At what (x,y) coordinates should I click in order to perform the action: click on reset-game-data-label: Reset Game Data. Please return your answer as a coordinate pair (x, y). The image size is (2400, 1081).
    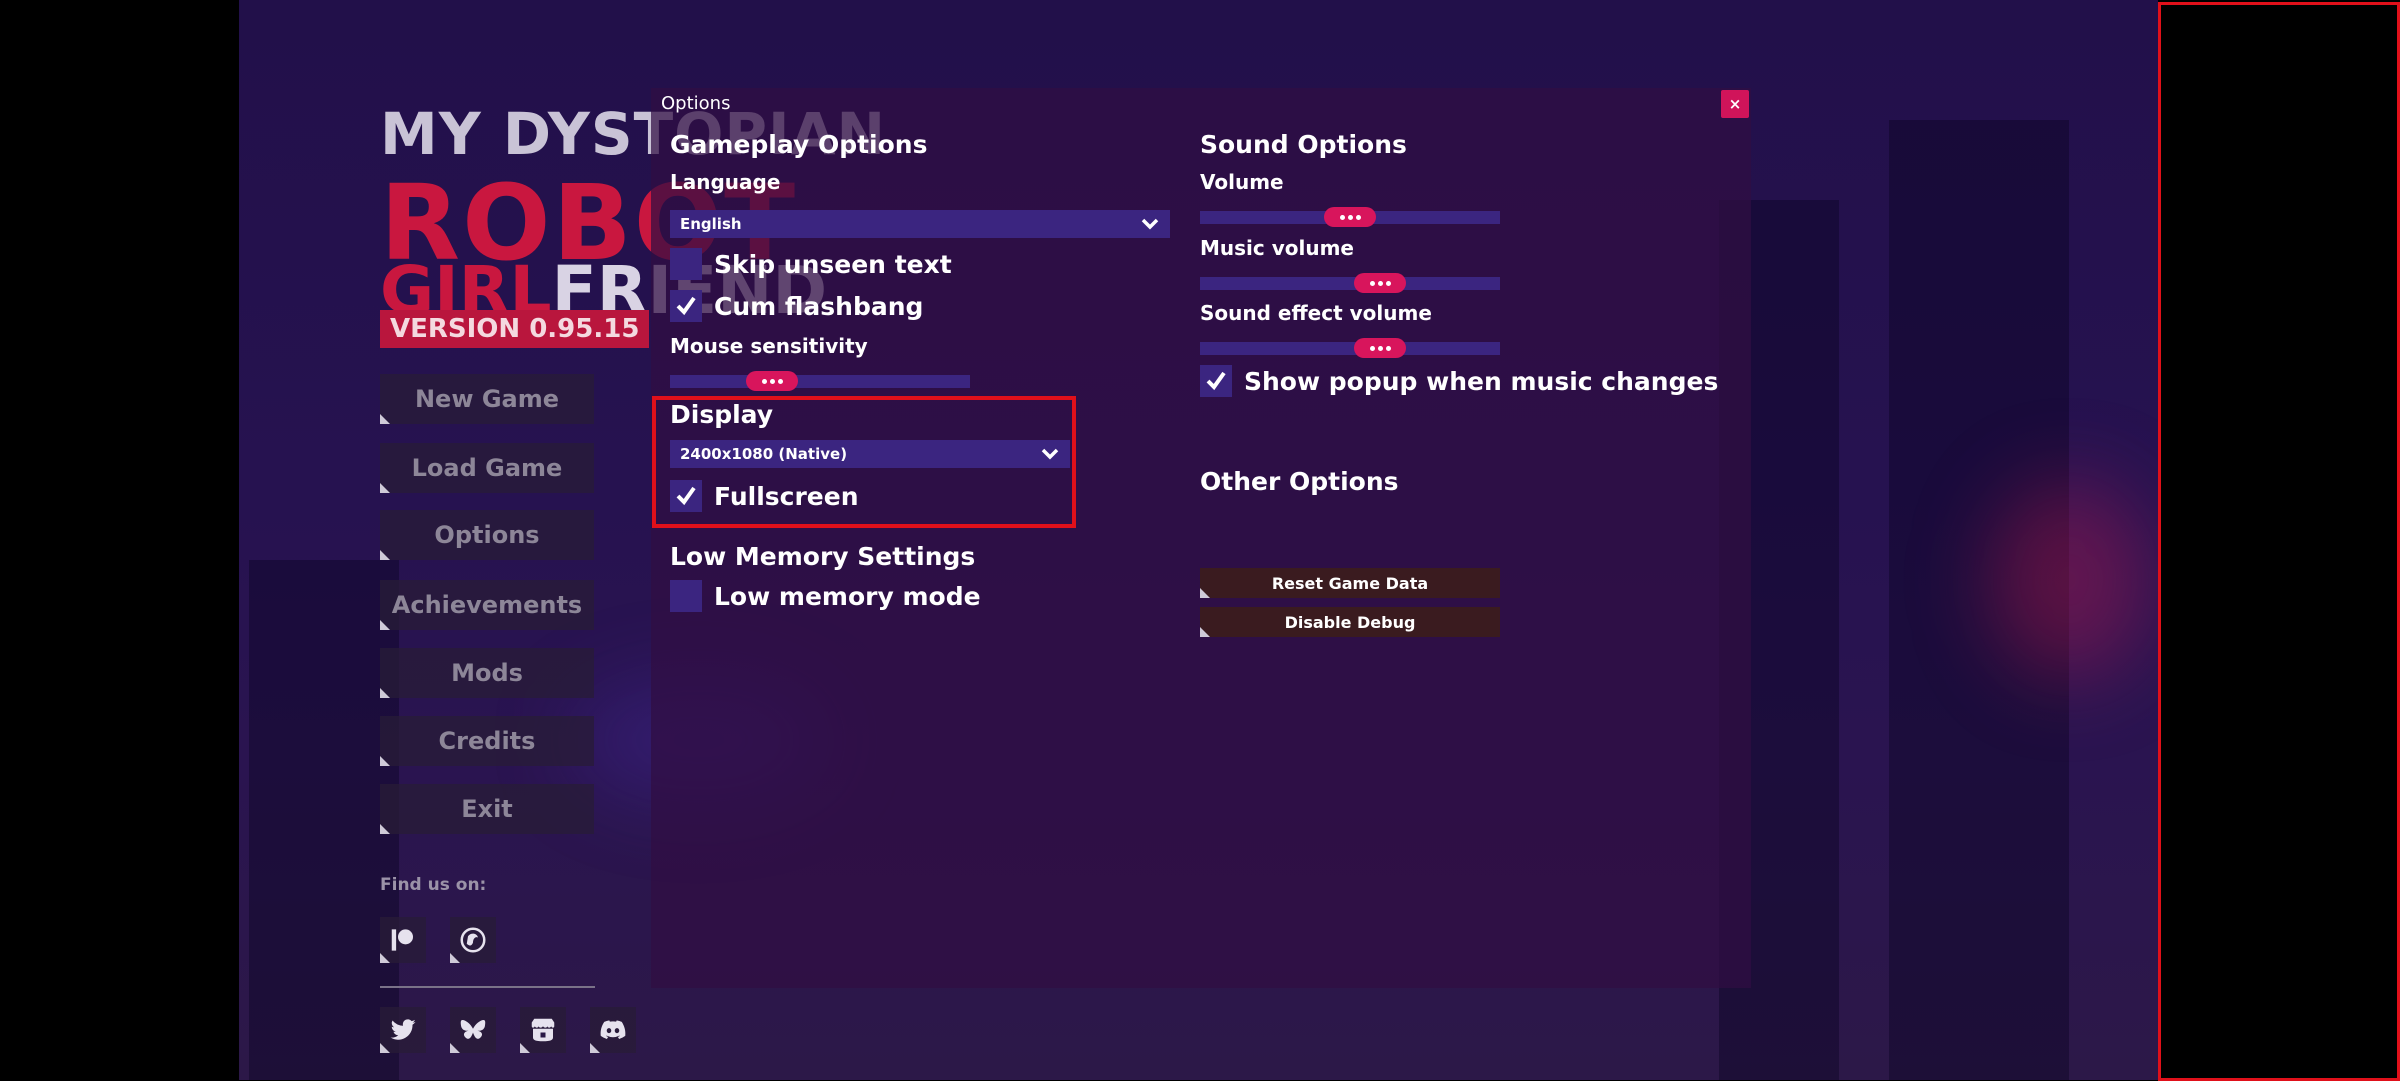
    Looking at the image, I should click on (1350, 583).